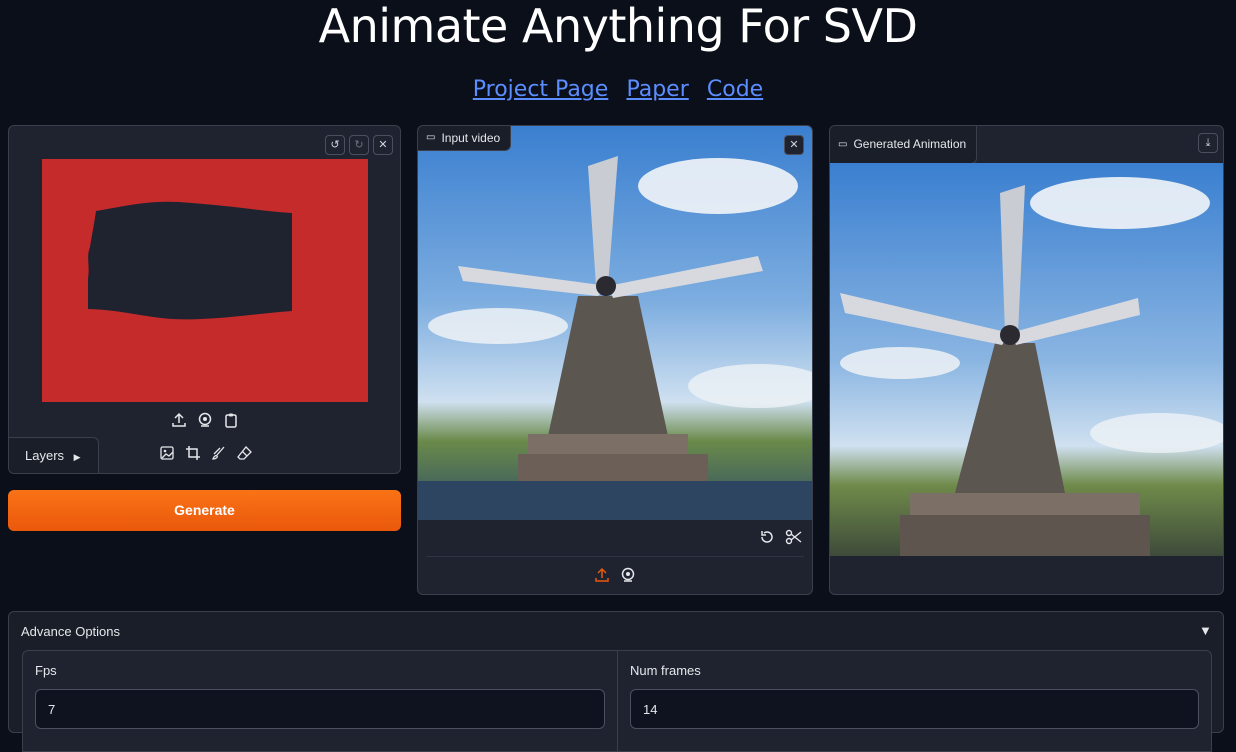 This screenshot has width=1236, height=752. I want to click on num-frames-field: Num frames 14, so click(914, 701).